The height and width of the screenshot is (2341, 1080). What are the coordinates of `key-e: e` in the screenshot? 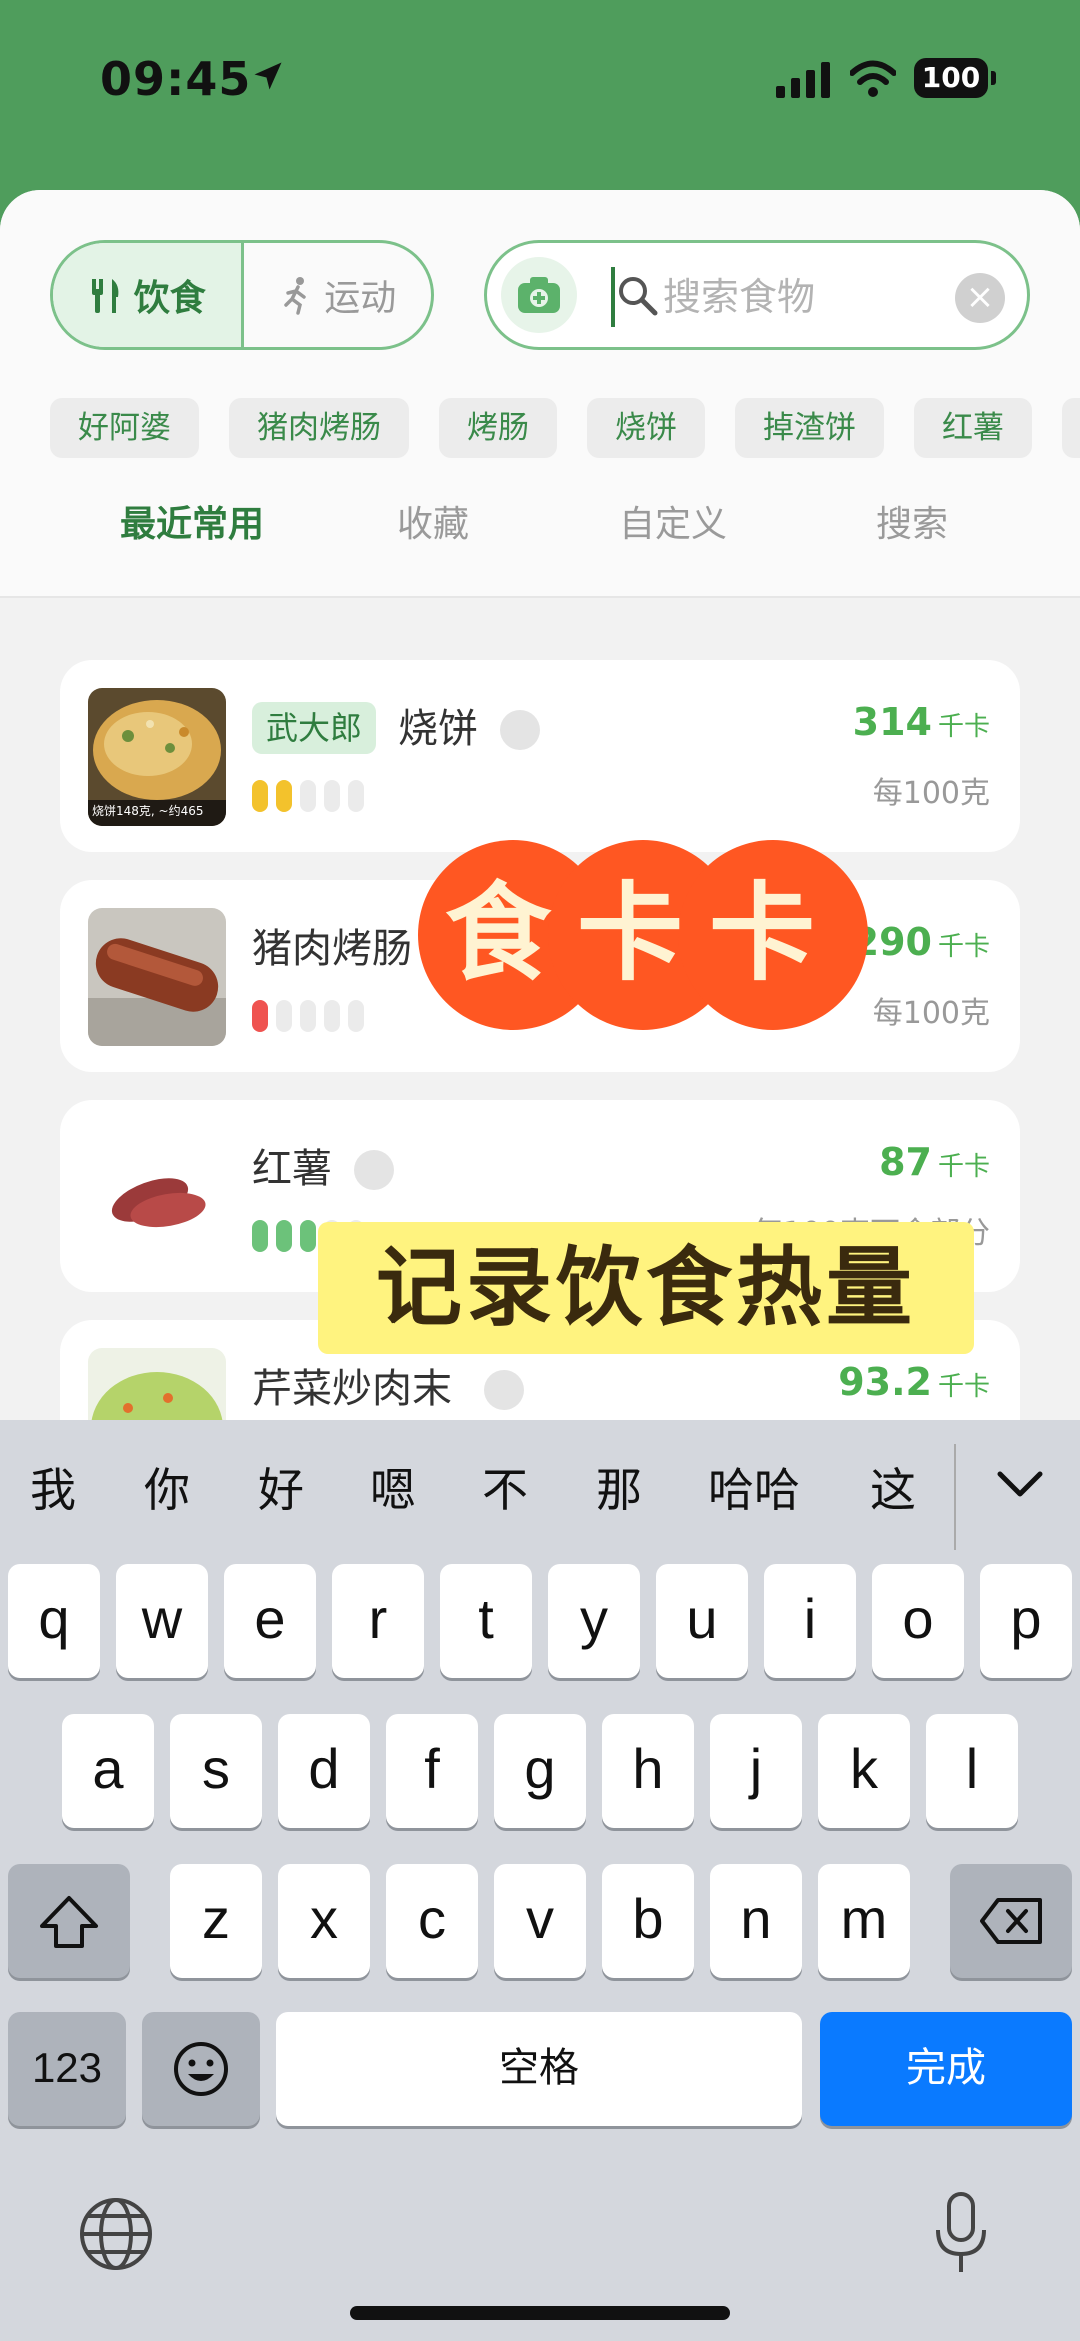 It's located at (270, 1621).